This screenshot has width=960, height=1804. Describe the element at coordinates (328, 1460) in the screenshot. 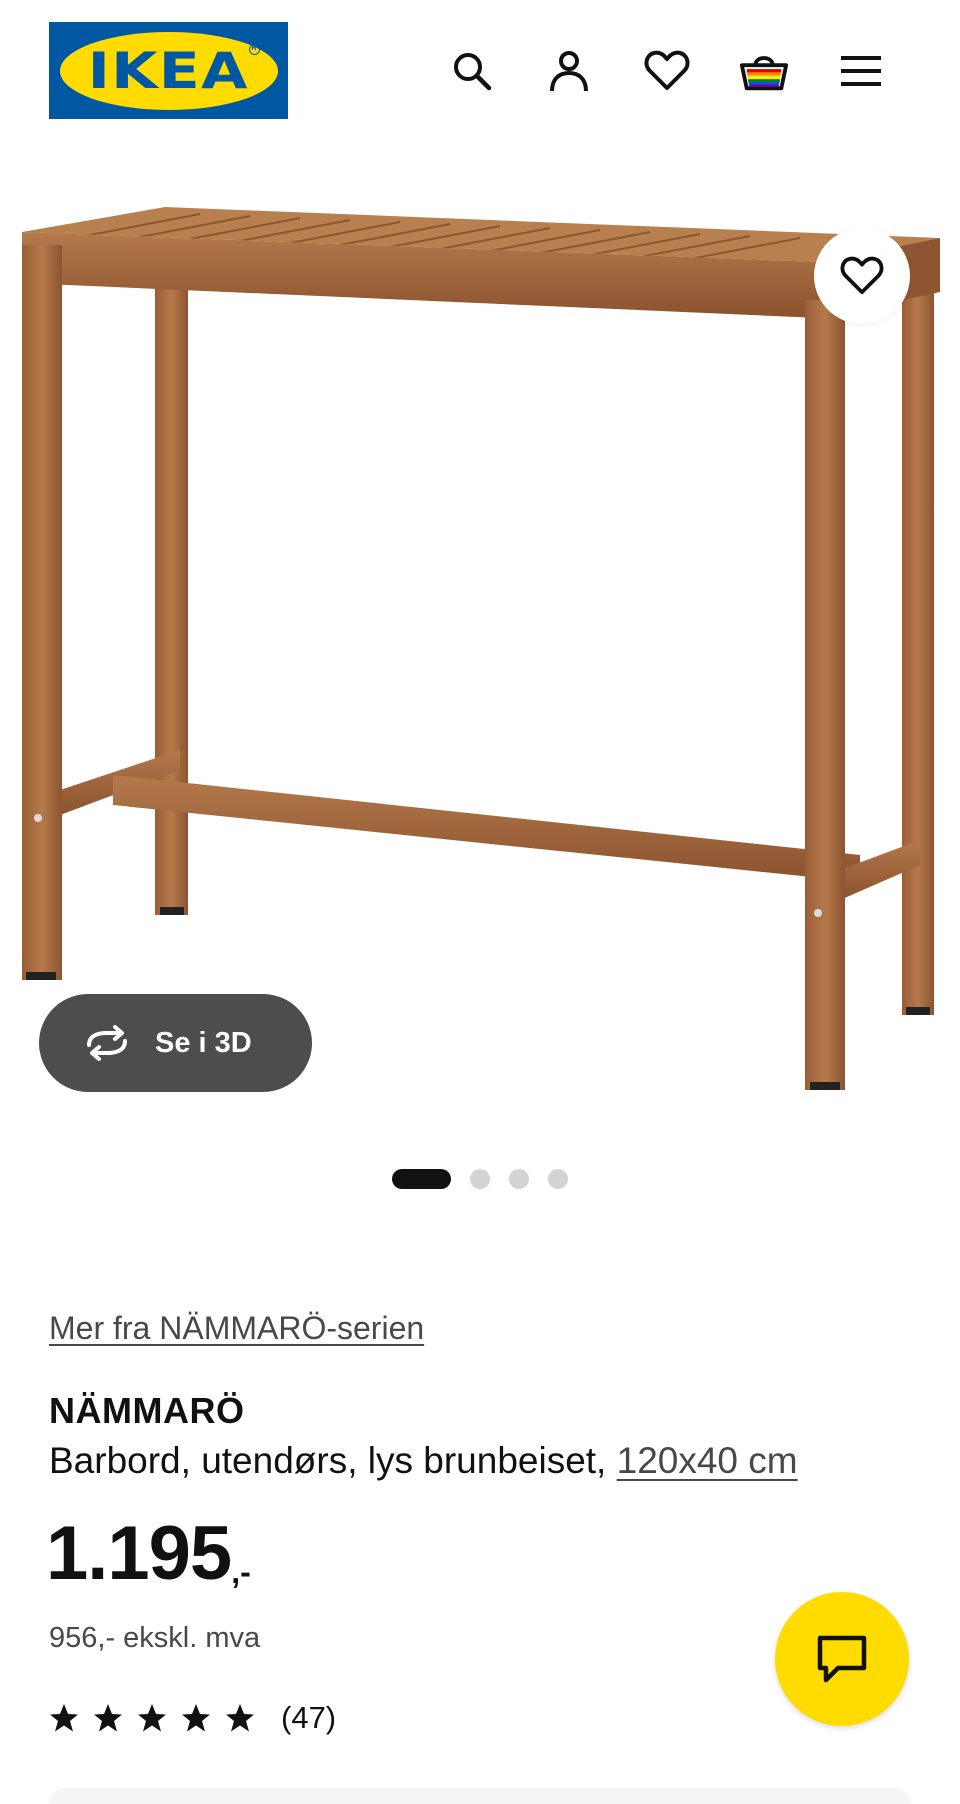

I see `product-description-text: Barbord, utendørs, lys brunbeiset,` at that location.